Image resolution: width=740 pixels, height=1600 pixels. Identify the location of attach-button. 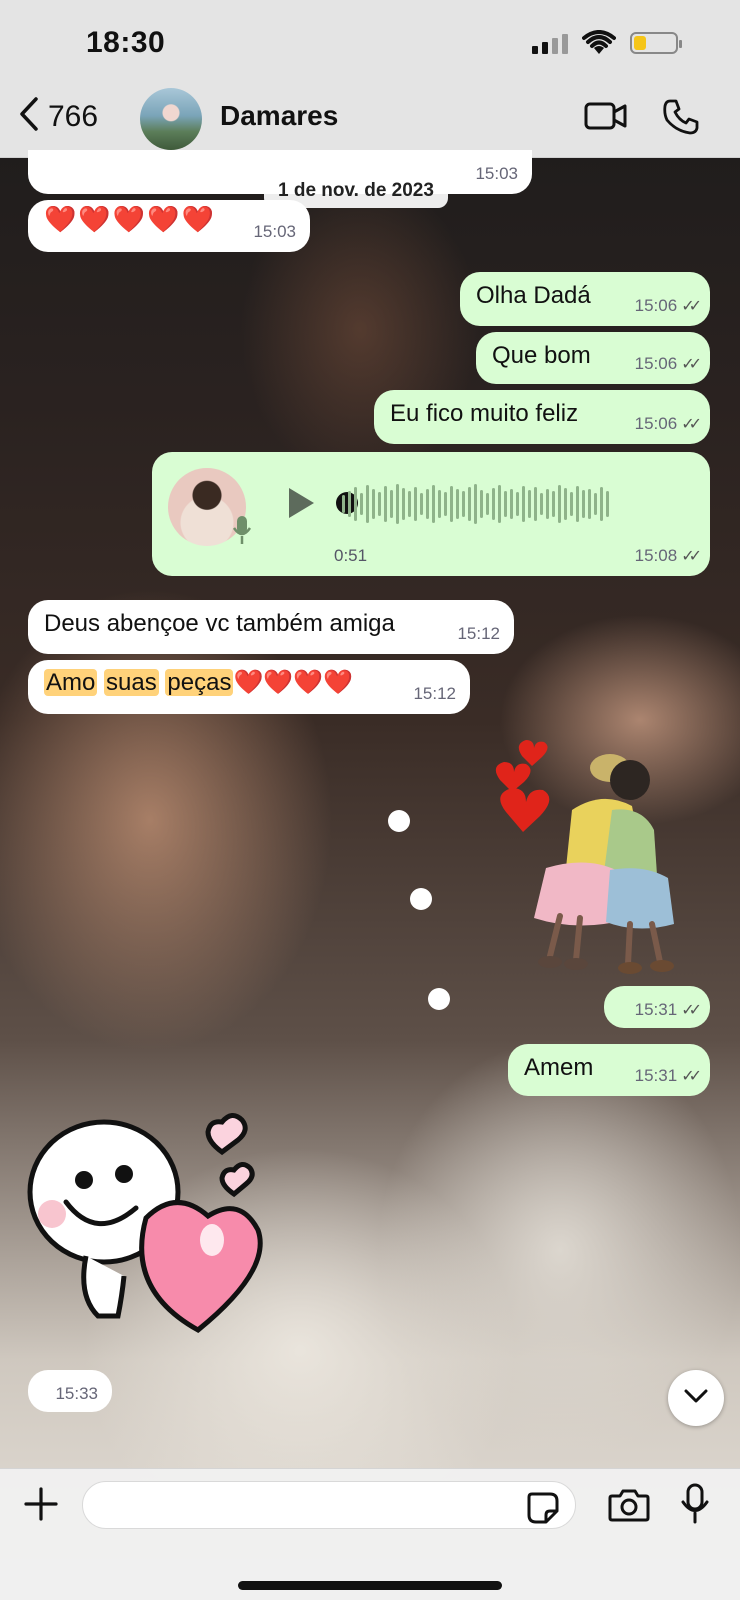
(41, 1506).